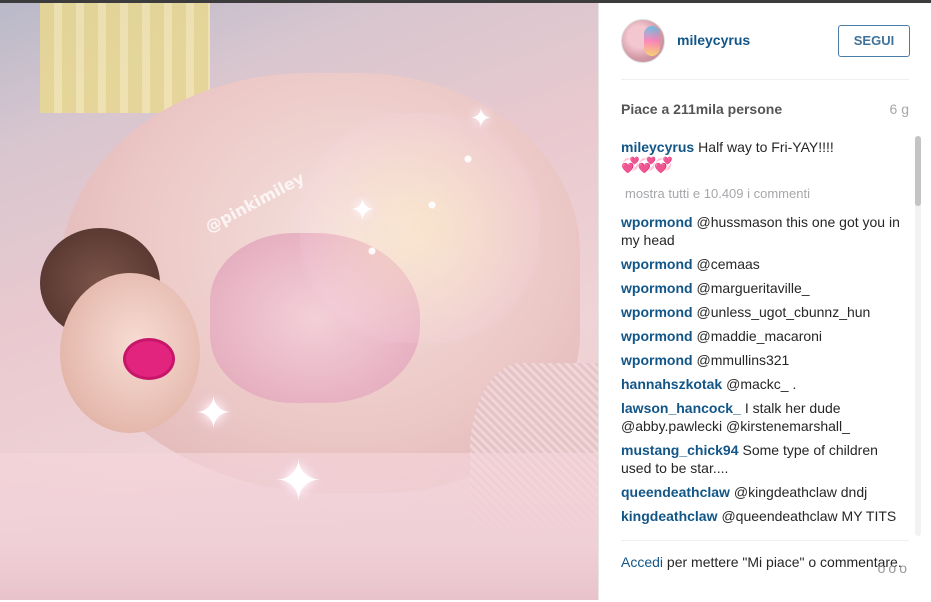 The width and height of the screenshot is (931, 602). What do you see at coordinates (642, 562) in the screenshot?
I see `login-link: Accedi` at bounding box center [642, 562].